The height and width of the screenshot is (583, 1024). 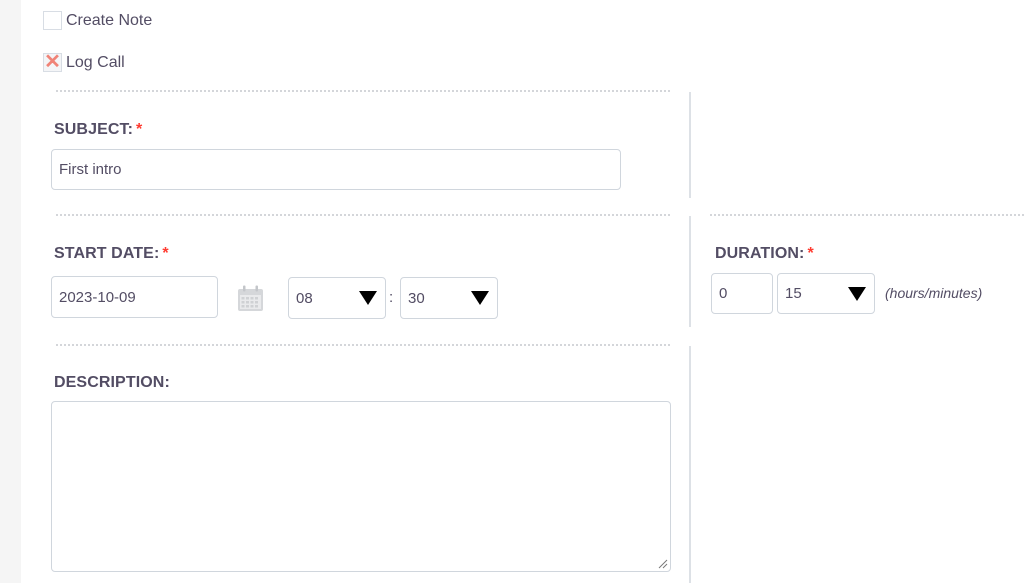 I want to click on create-note-option: Create Note, so click(x=97, y=20).